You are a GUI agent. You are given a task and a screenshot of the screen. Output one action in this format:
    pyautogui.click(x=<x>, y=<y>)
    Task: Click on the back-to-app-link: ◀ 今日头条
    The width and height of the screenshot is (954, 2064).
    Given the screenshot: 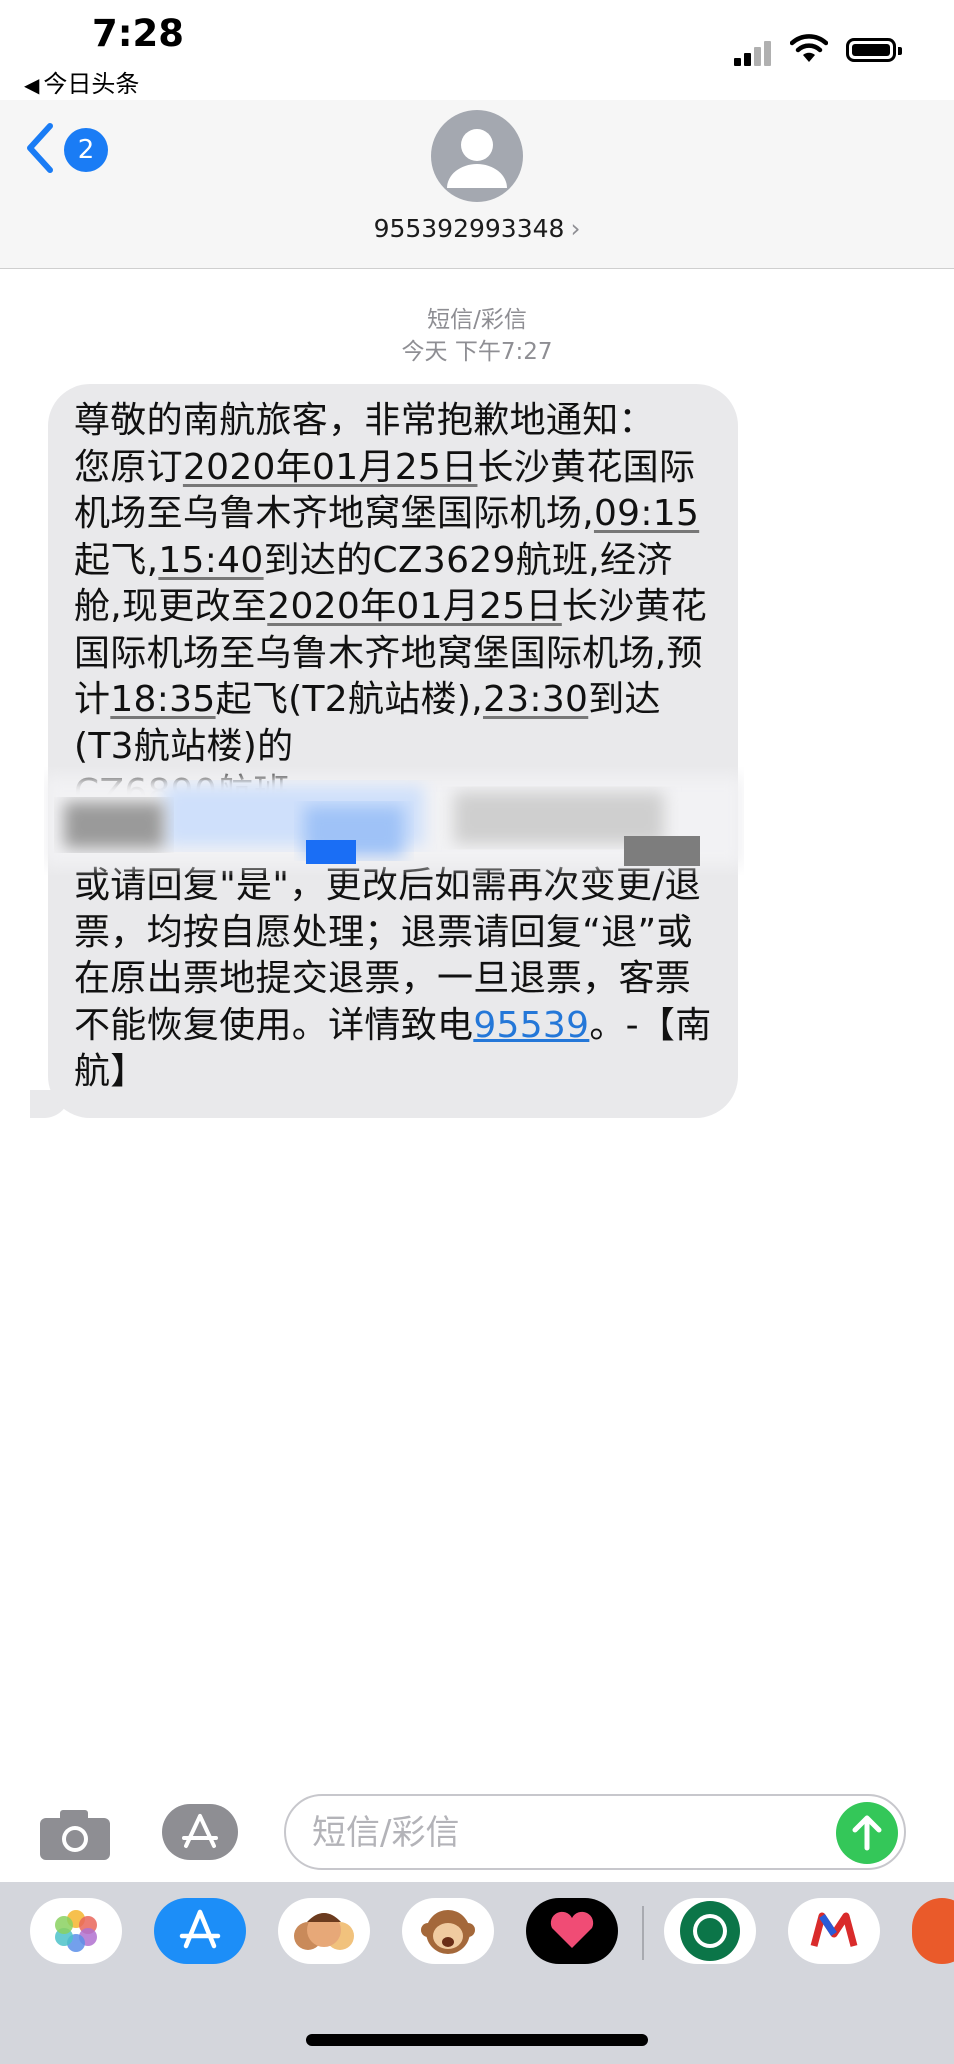 What is the action you would take?
    pyautogui.click(x=81, y=81)
    